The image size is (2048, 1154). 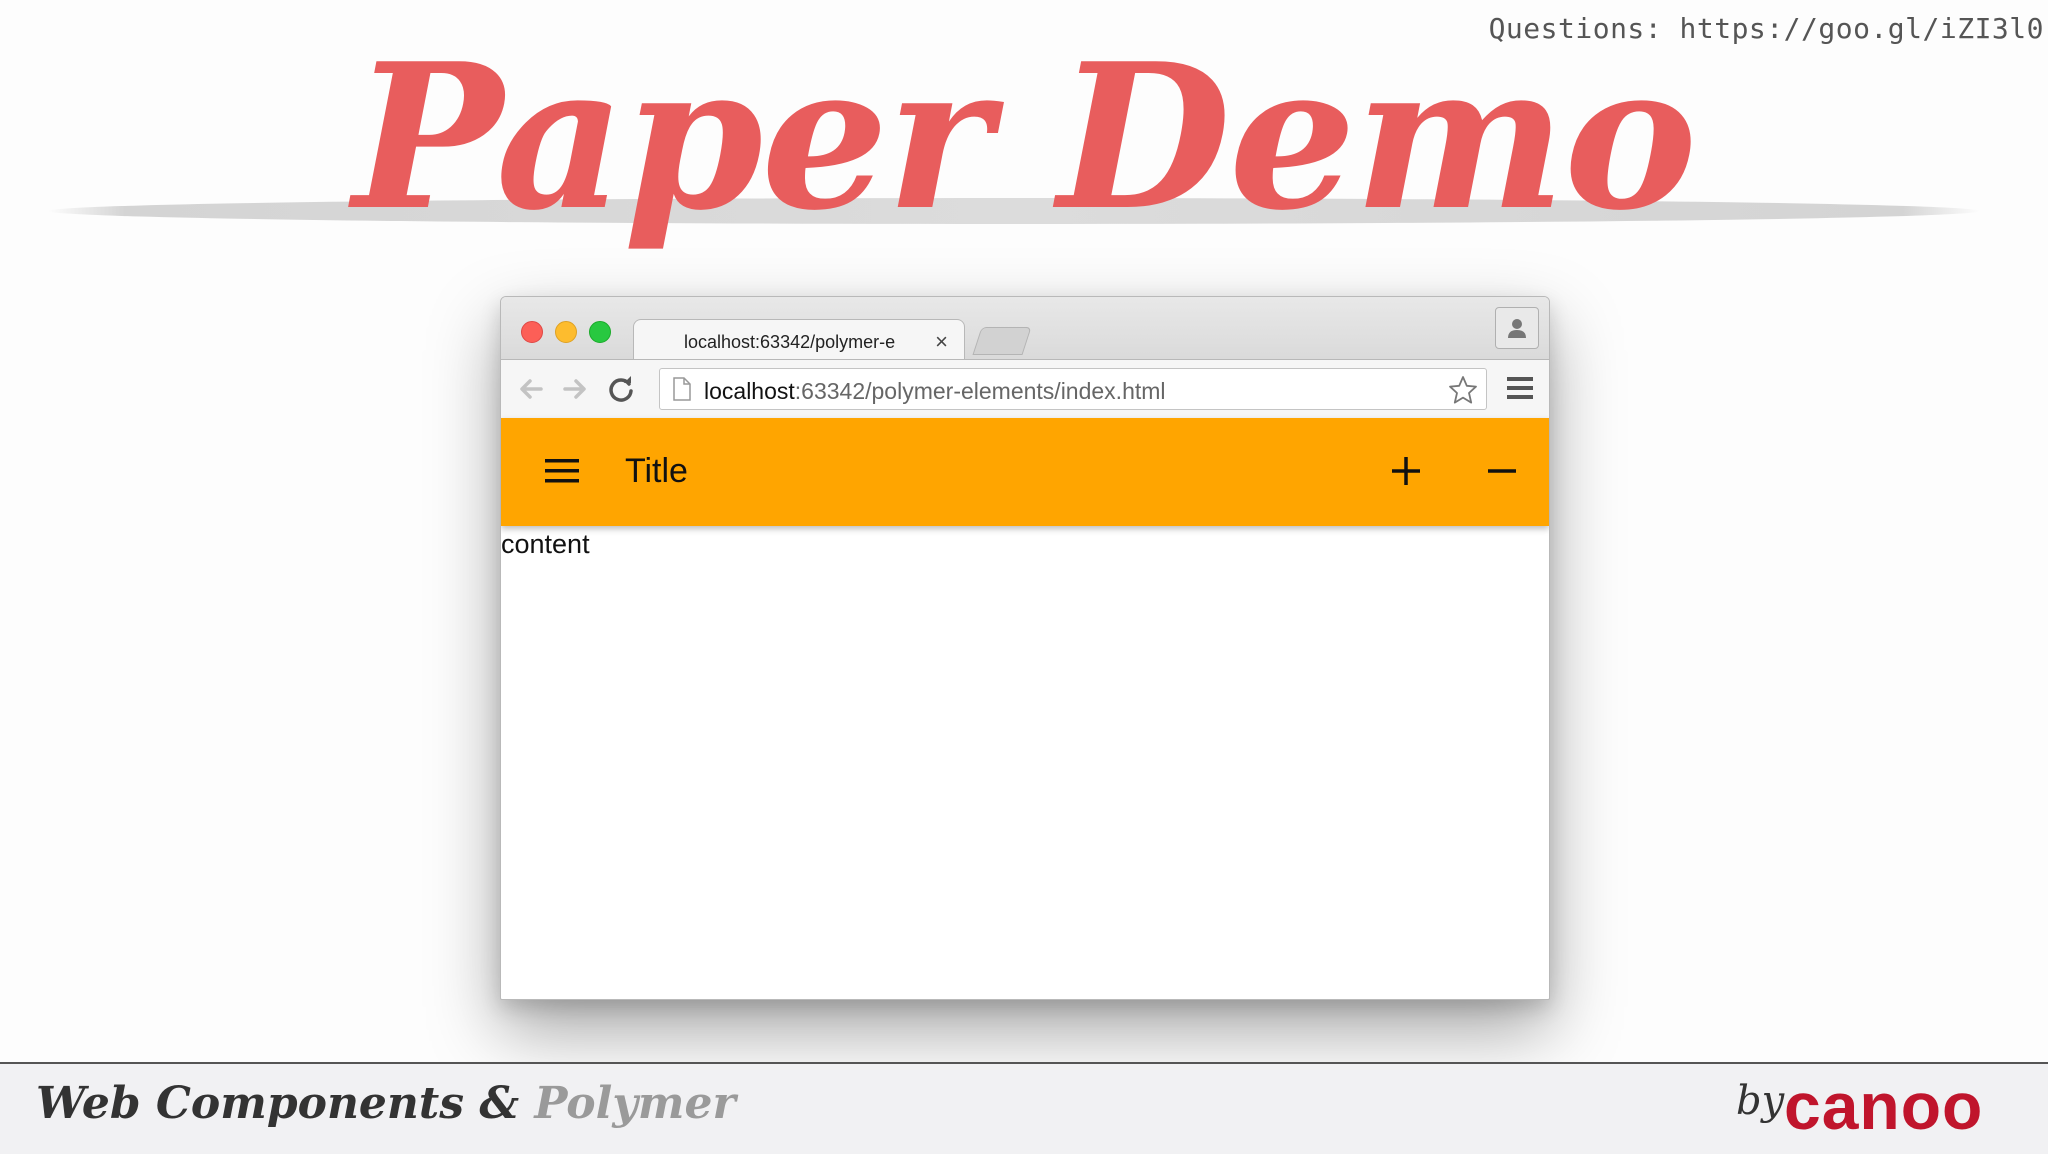 What do you see at coordinates (790, 342) in the screenshot?
I see `tab-title: localhost:63342/polymer-e` at bounding box center [790, 342].